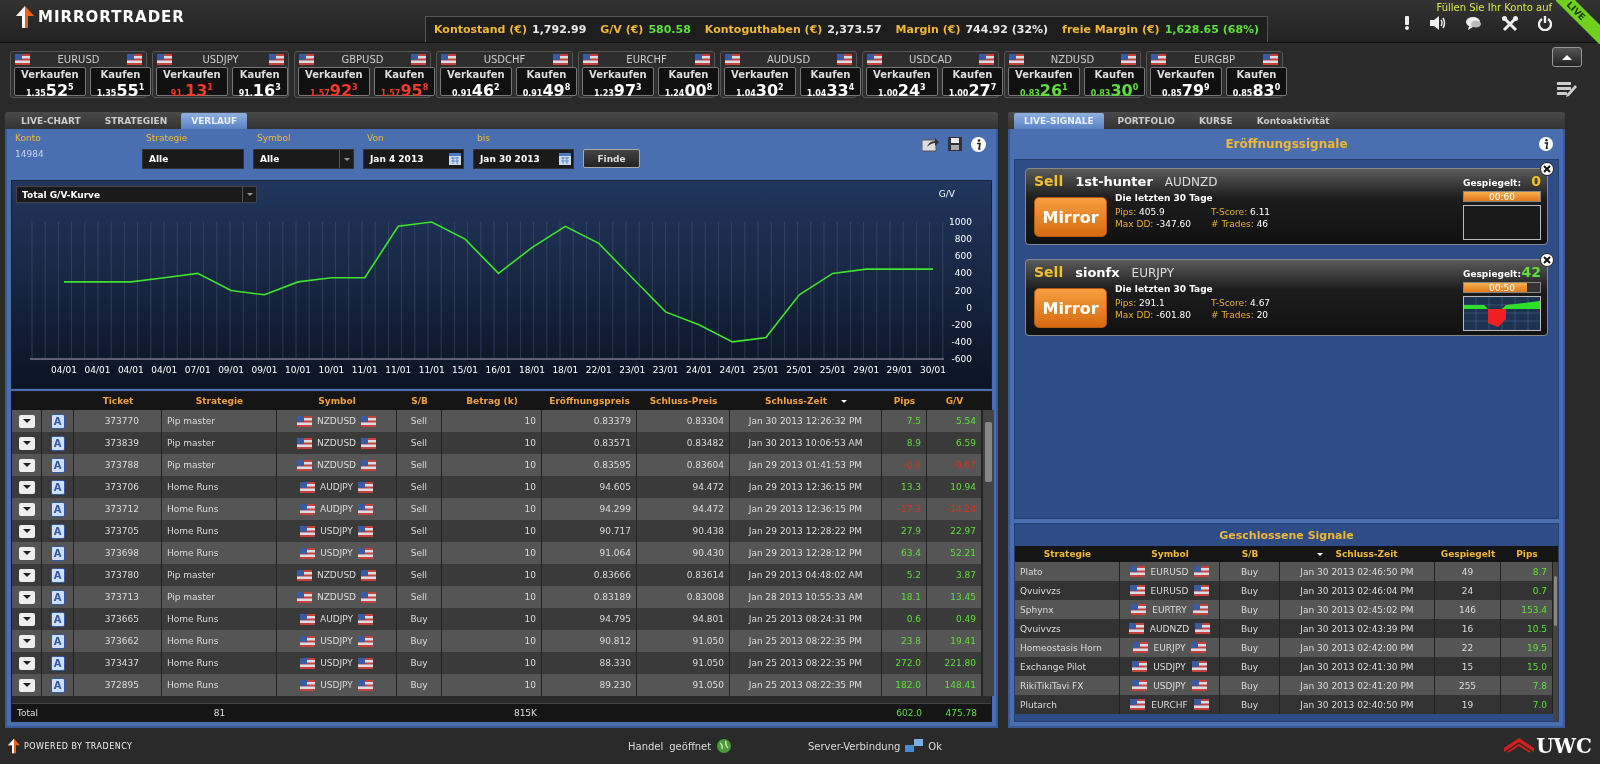 The height and width of the screenshot is (764, 1600). I want to click on column-header: Gespiegelt, so click(1468, 554).